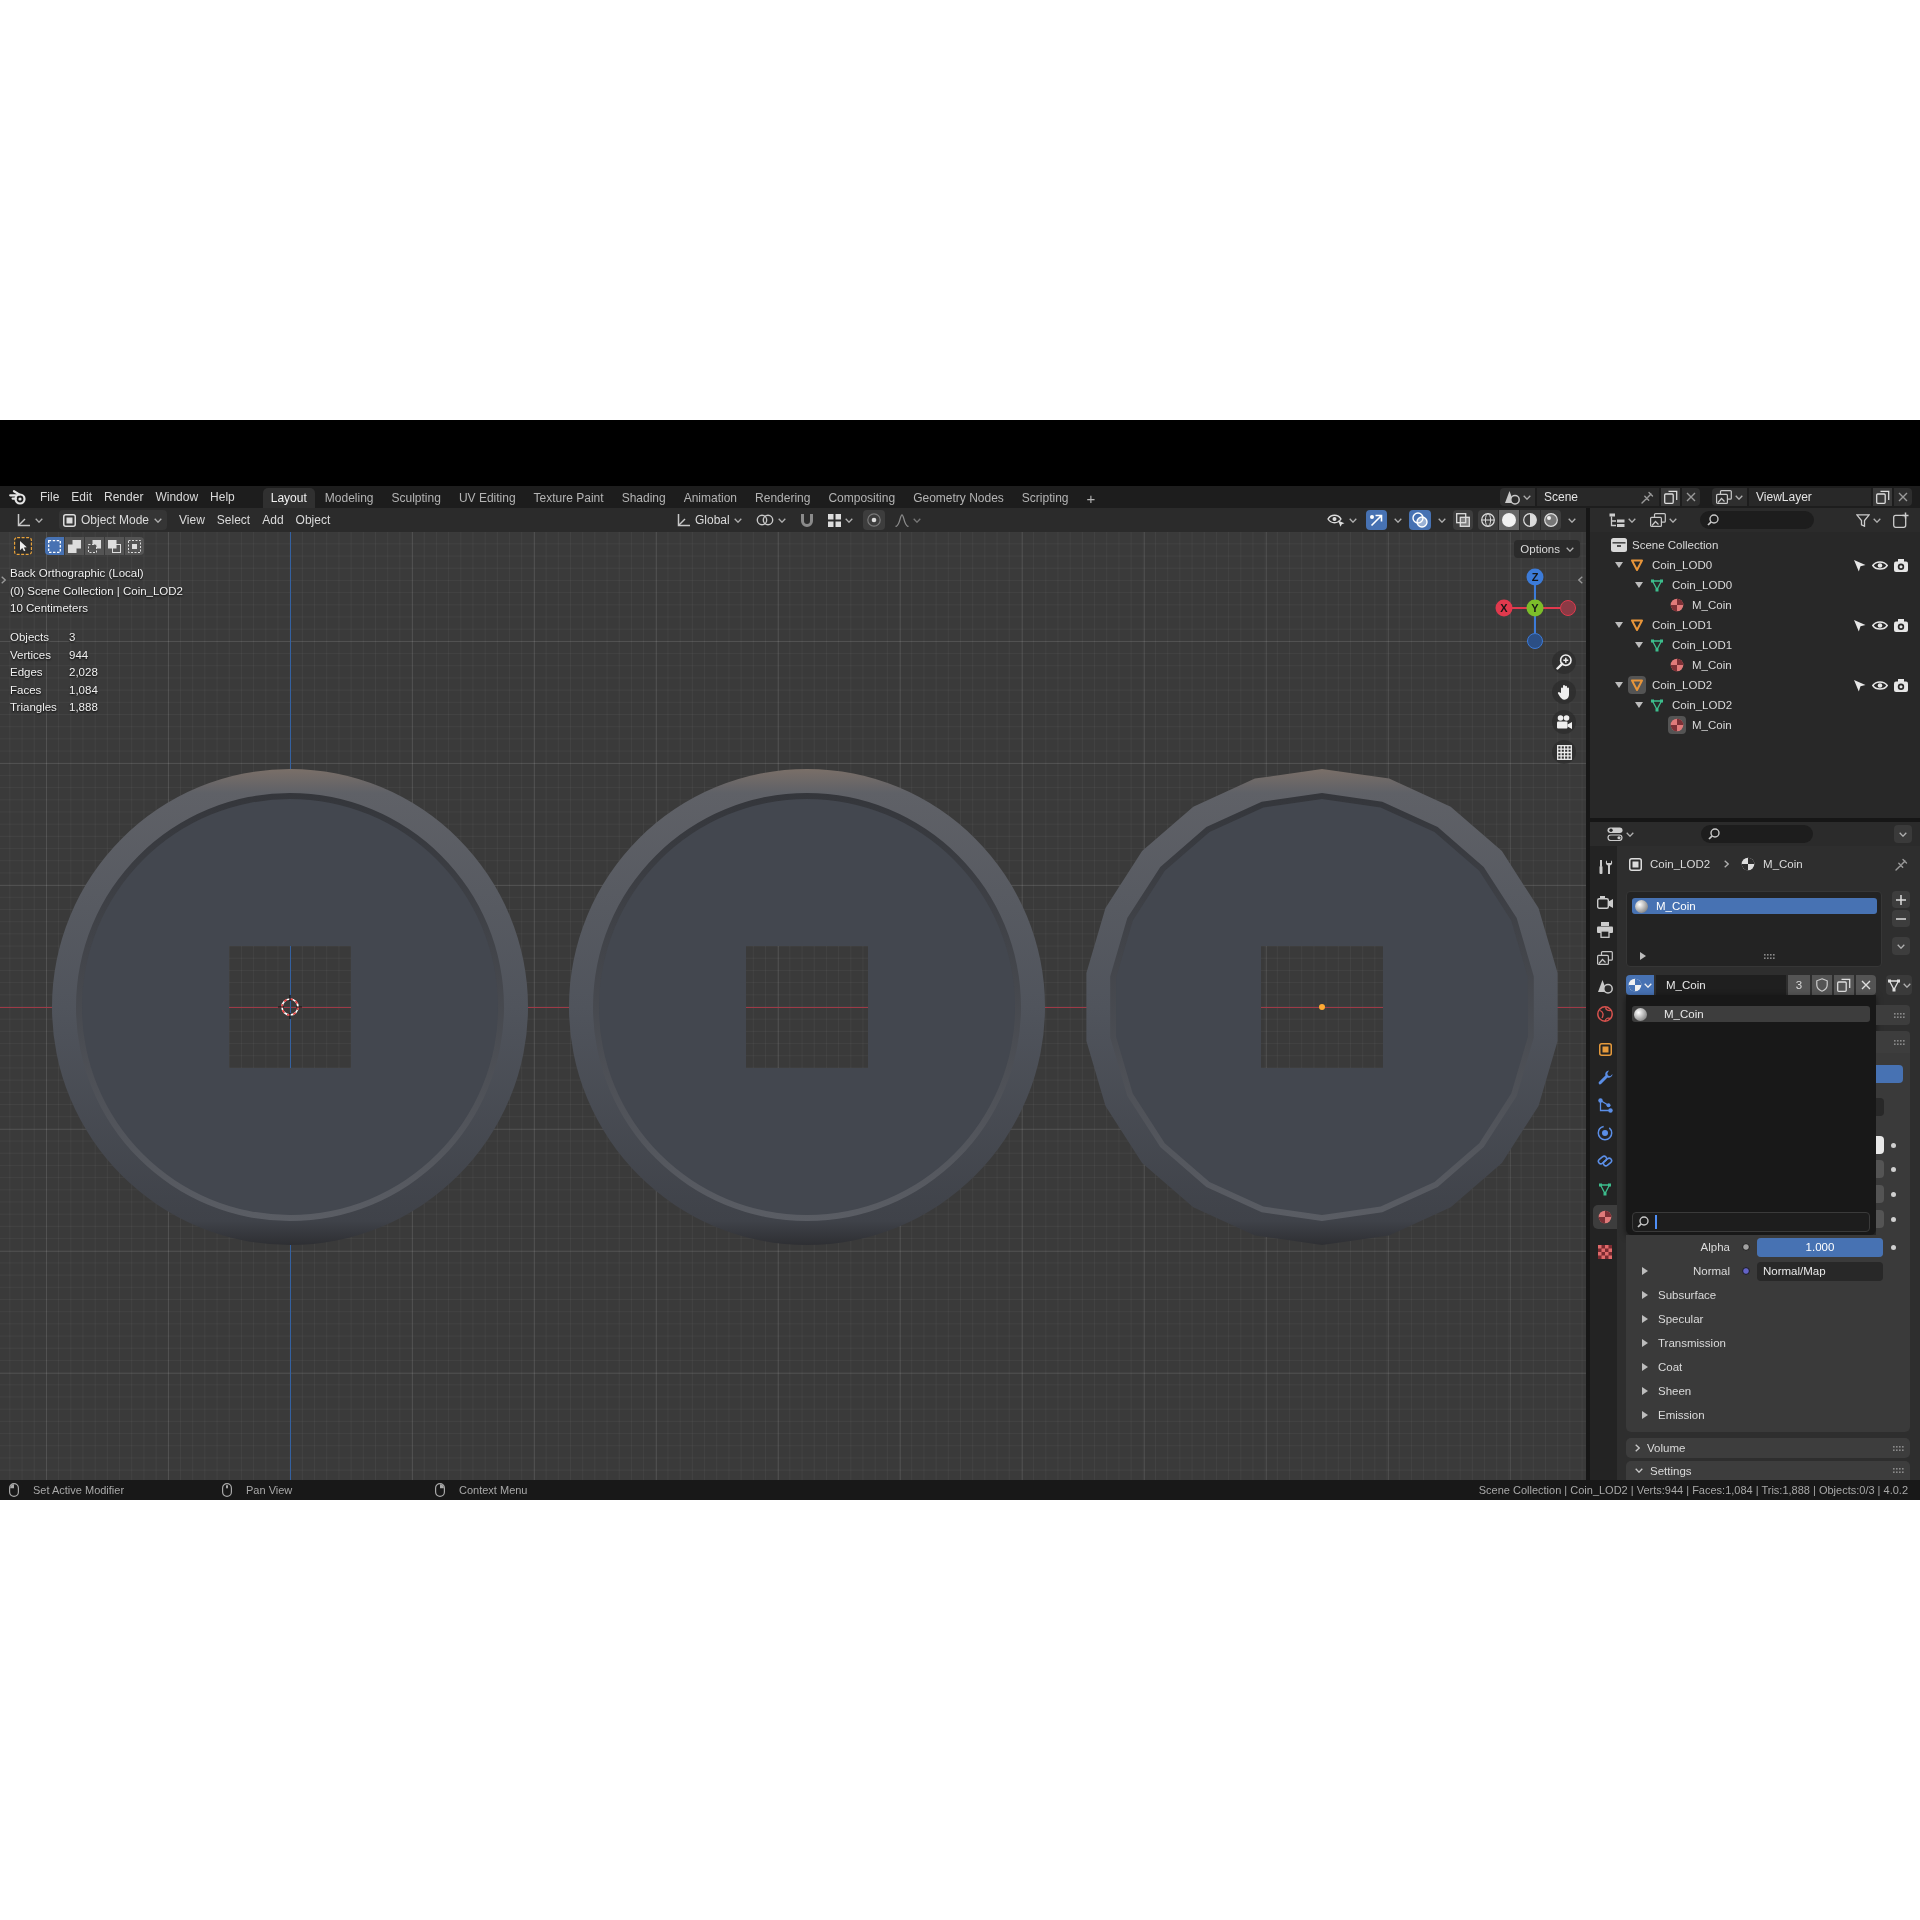  Describe the element at coordinates (233, 520) in the screenshot. I see `menu-button: Select` at that location.